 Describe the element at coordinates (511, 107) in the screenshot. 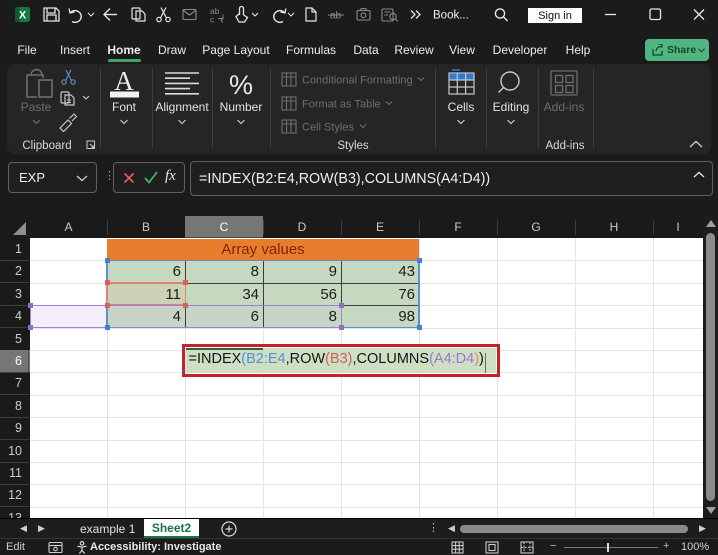

I see `svg-text: Editing` at that location.